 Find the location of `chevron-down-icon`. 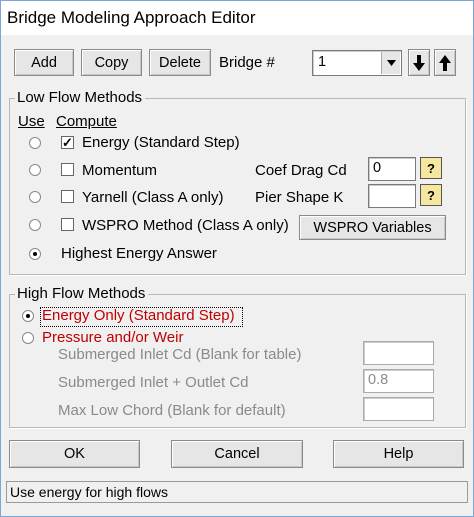

chevron-down-icon is located at coordinates (390, 63).